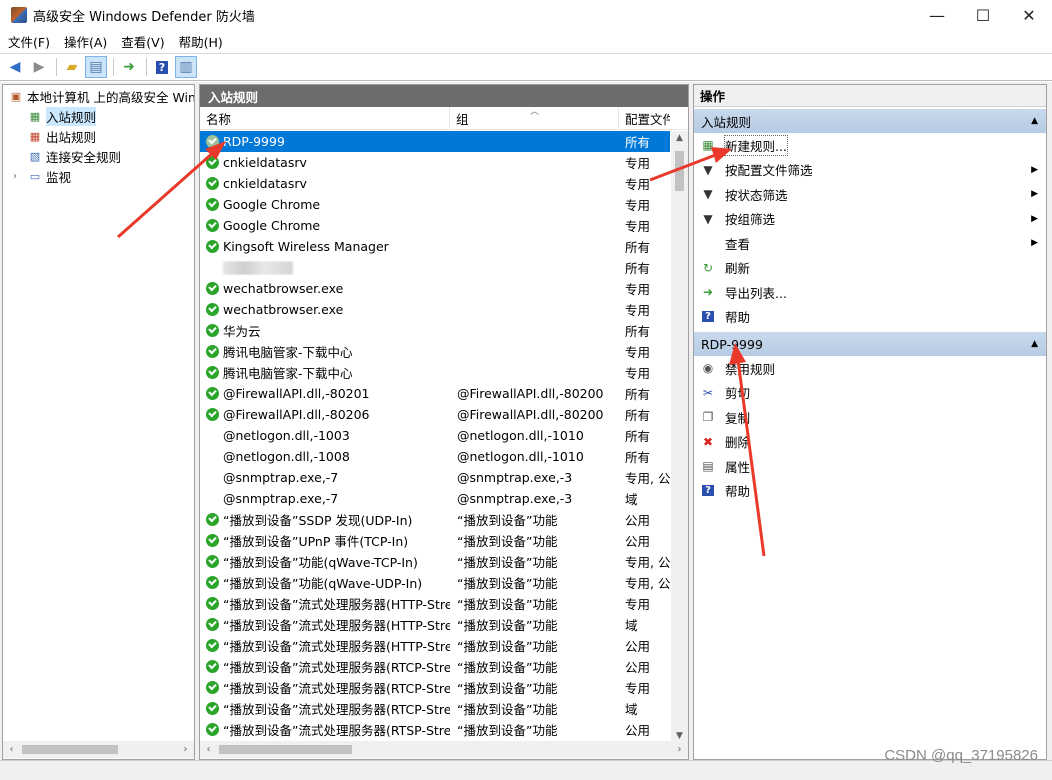 This screenshot has height=780, width=1052. I want to click on menu-file: 文件(F), so click(29, 41).